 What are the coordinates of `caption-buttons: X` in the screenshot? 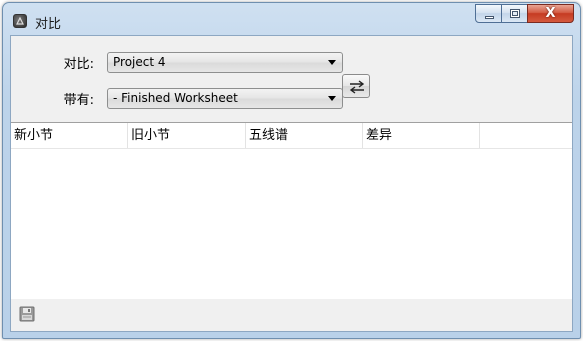 It's located at (524, 14).